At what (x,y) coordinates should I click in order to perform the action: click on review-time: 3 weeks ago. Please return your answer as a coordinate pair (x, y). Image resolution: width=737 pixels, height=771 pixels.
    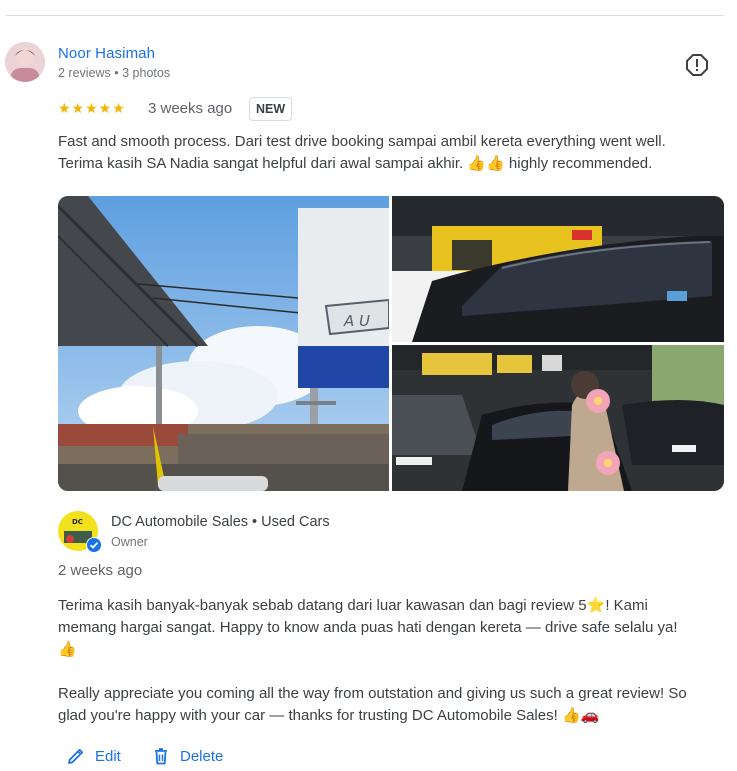
    Looking at the image, I should click on (190, 108).